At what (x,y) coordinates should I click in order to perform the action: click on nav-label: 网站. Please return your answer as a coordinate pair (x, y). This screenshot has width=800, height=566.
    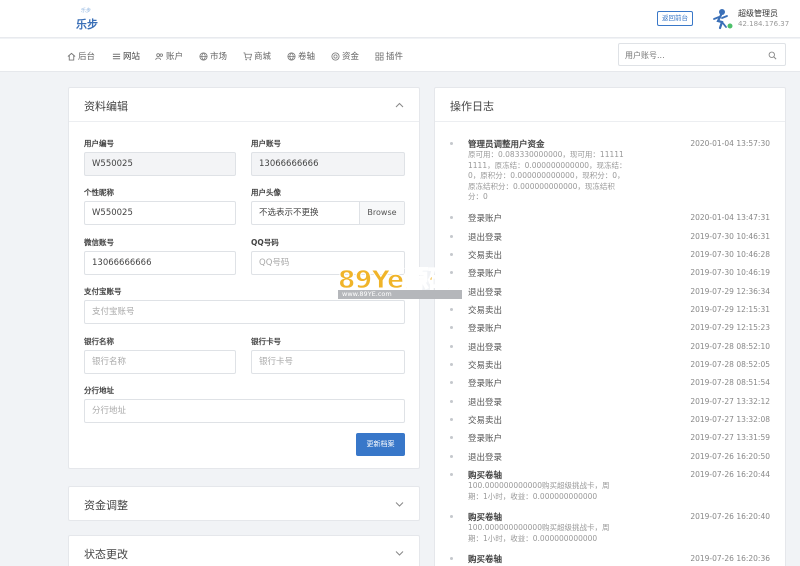
    Looking at the image, I should click on (132, 57).